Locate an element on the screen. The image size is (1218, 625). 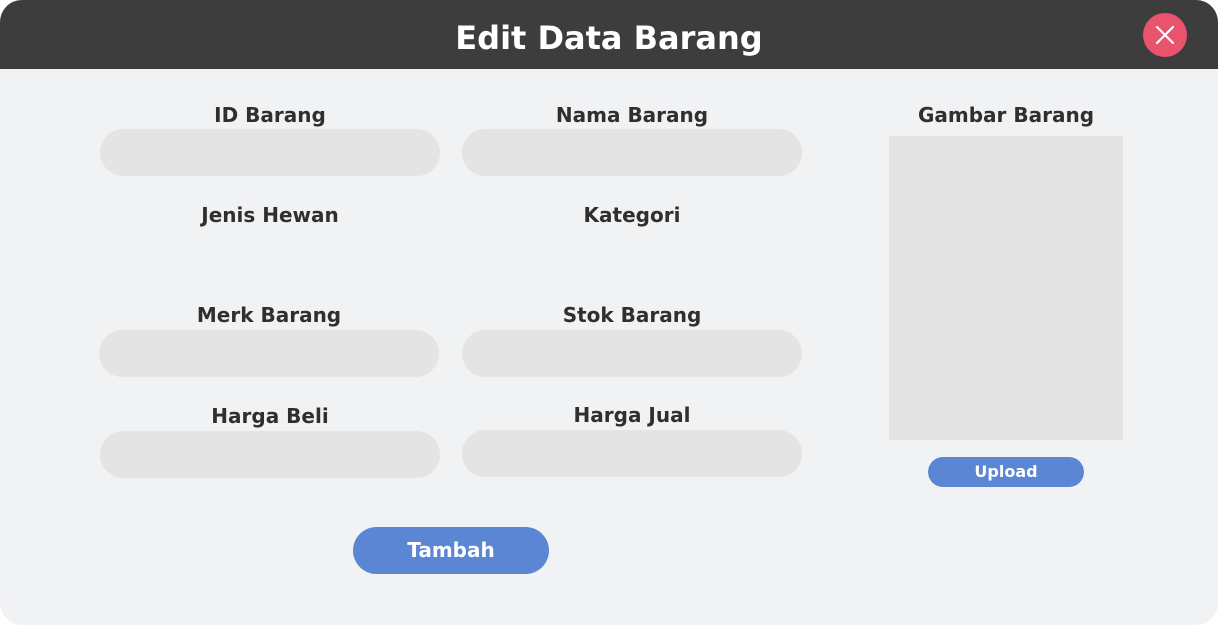
close-icon is located at coordinates (1165, 35).